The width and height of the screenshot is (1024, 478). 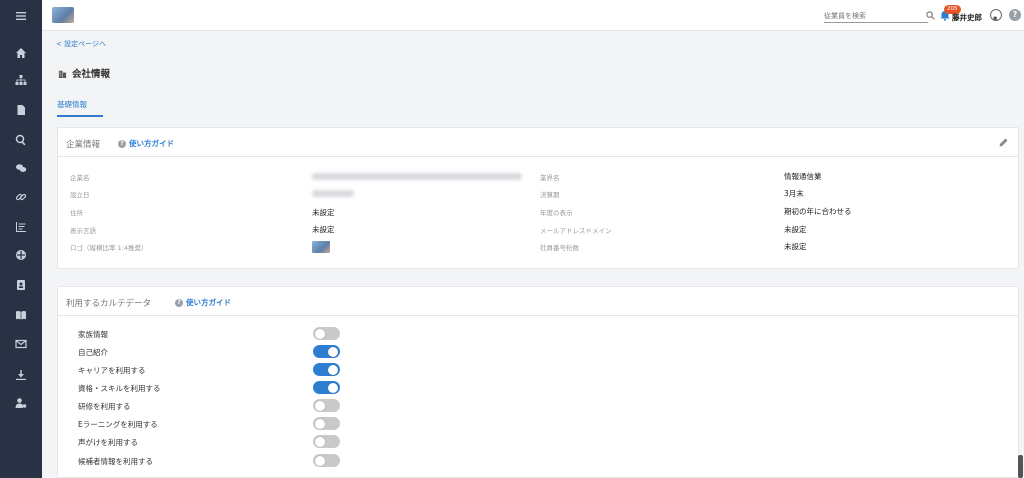 What do you see at coordinates (80, 195) in the screenshot?
I see `founded-date-label: 設立日` at bounding box center [80, 195].